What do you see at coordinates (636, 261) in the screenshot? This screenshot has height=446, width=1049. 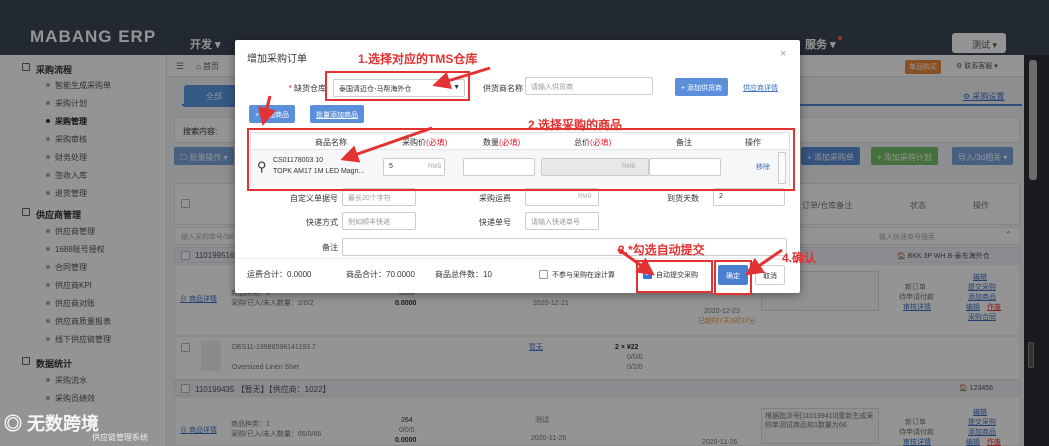 I see `arrow-step3` at bounding box center [636, 261].